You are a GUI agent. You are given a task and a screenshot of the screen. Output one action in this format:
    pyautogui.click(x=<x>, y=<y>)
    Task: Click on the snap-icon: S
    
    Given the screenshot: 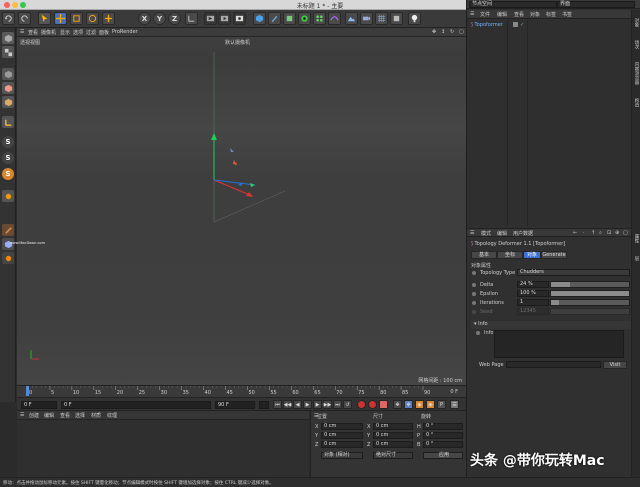 What is the action you would take?
    pyautogui.click(x=8, y=142)
    